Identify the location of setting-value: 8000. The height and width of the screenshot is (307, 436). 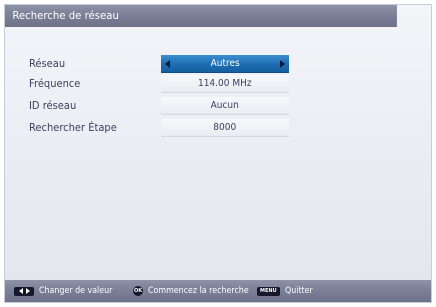
(225, 127).